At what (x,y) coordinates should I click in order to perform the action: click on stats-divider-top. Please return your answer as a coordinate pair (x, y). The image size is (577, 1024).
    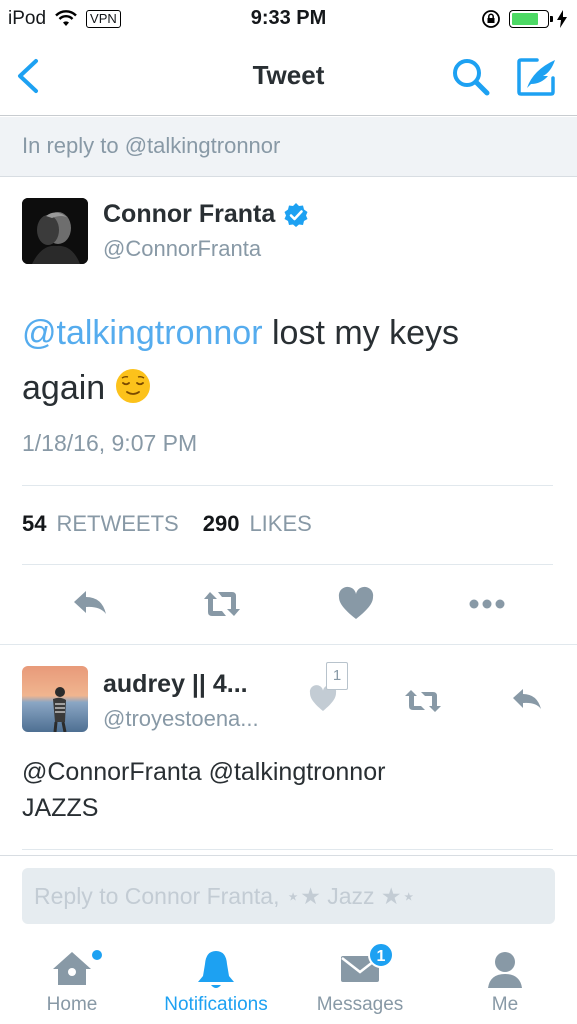
    Looking at the image, I should click on (287, 485).